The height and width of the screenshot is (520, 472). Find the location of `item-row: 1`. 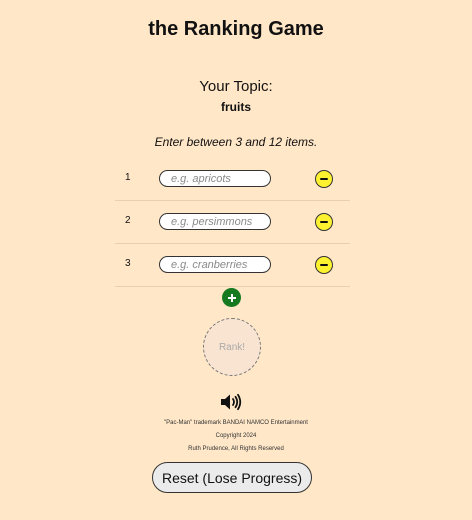

item-row: 1 is located at coordinates (232, 179).